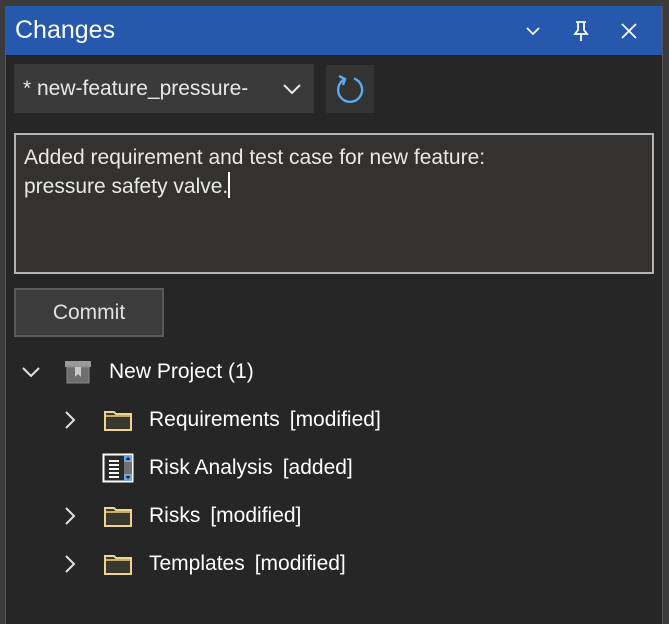 Image resolution: width=669 pixels, height=624 pixels. I want to click on panel-options-button, so click(533, 31).